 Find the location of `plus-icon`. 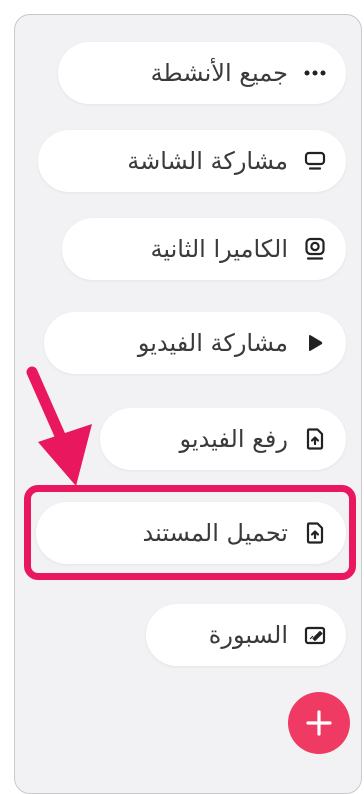

plus-icon is located at coordinates (319, 723).